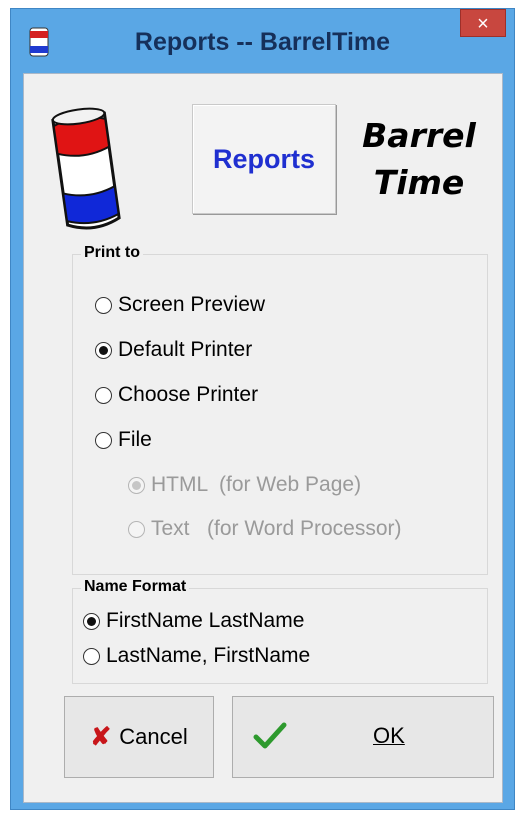  What do you see at coordinates (135, 587) in the screenshot?
I see `name-format-legend: Name Format` at bounding box center [135, 587].